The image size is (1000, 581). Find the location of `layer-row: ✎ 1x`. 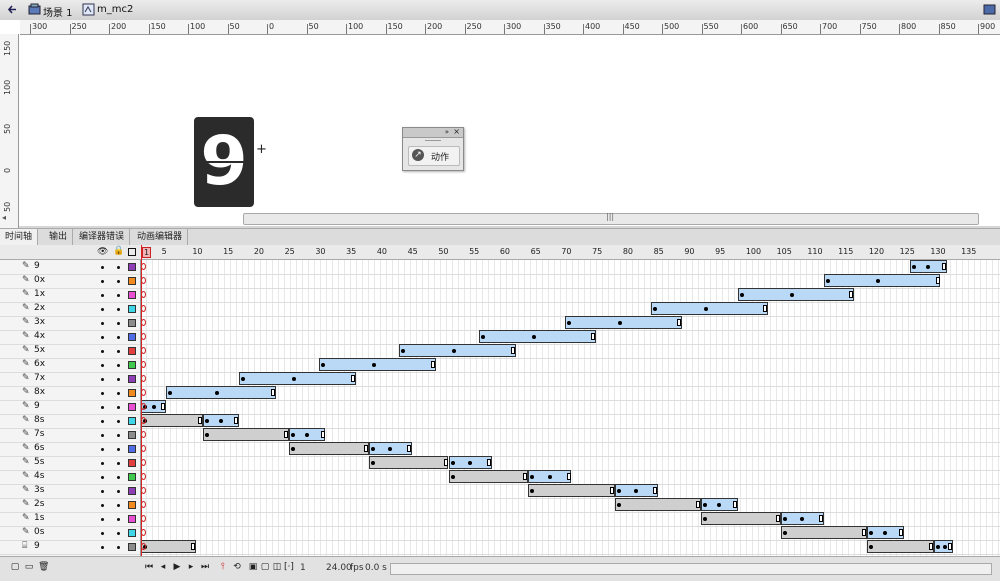

layer-row: ✎ 1x is located at coordinates (70, 295).